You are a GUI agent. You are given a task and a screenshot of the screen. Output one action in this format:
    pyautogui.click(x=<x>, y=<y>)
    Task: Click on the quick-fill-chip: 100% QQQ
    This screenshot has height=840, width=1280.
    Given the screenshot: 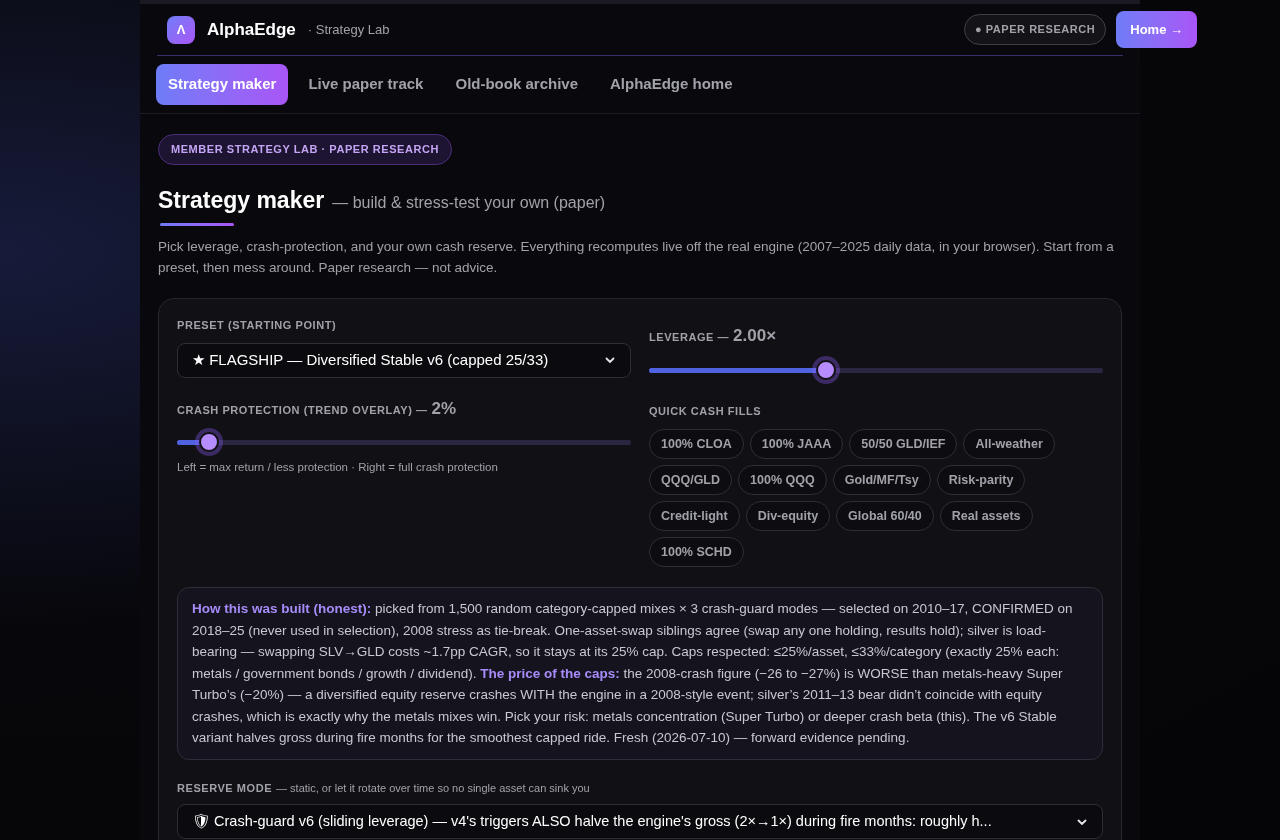 What is the action you would take?
    pyautogui.click(x=782, y=480)
    